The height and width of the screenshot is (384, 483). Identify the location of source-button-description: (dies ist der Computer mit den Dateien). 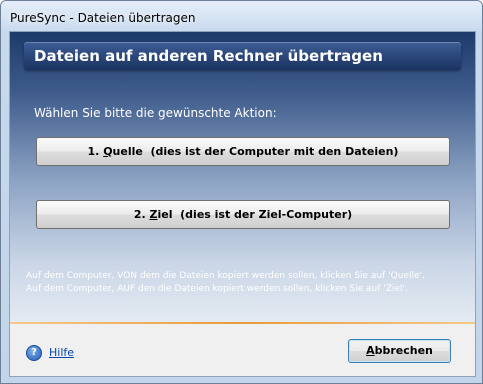
(270, 151).